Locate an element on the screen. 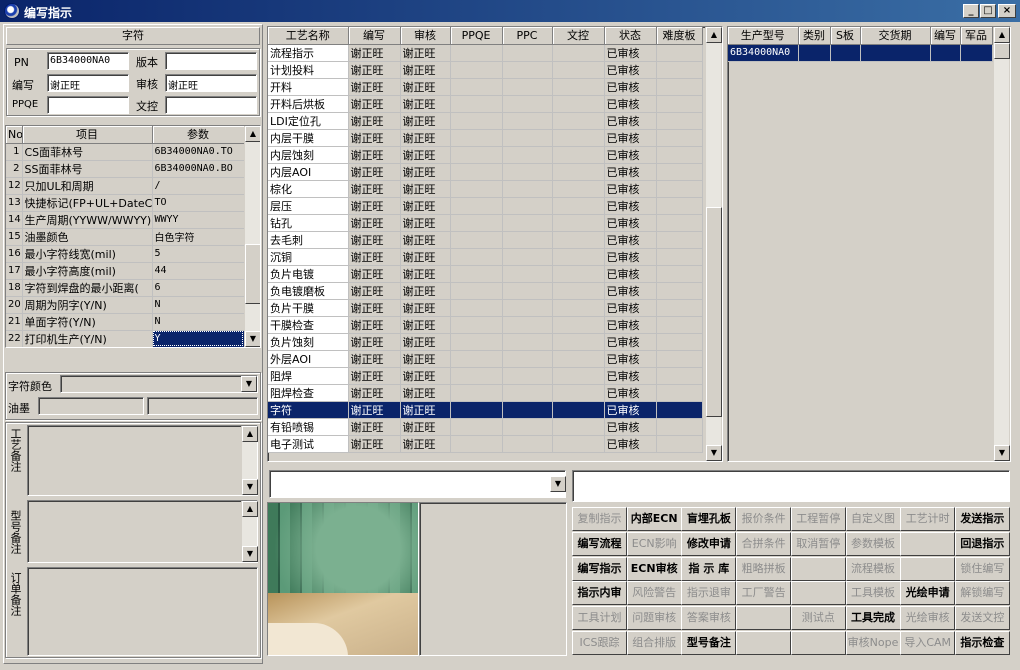 This screenshot has height=670, width=1020. params-col-header: 项目 is located at coordinates (87, 135).